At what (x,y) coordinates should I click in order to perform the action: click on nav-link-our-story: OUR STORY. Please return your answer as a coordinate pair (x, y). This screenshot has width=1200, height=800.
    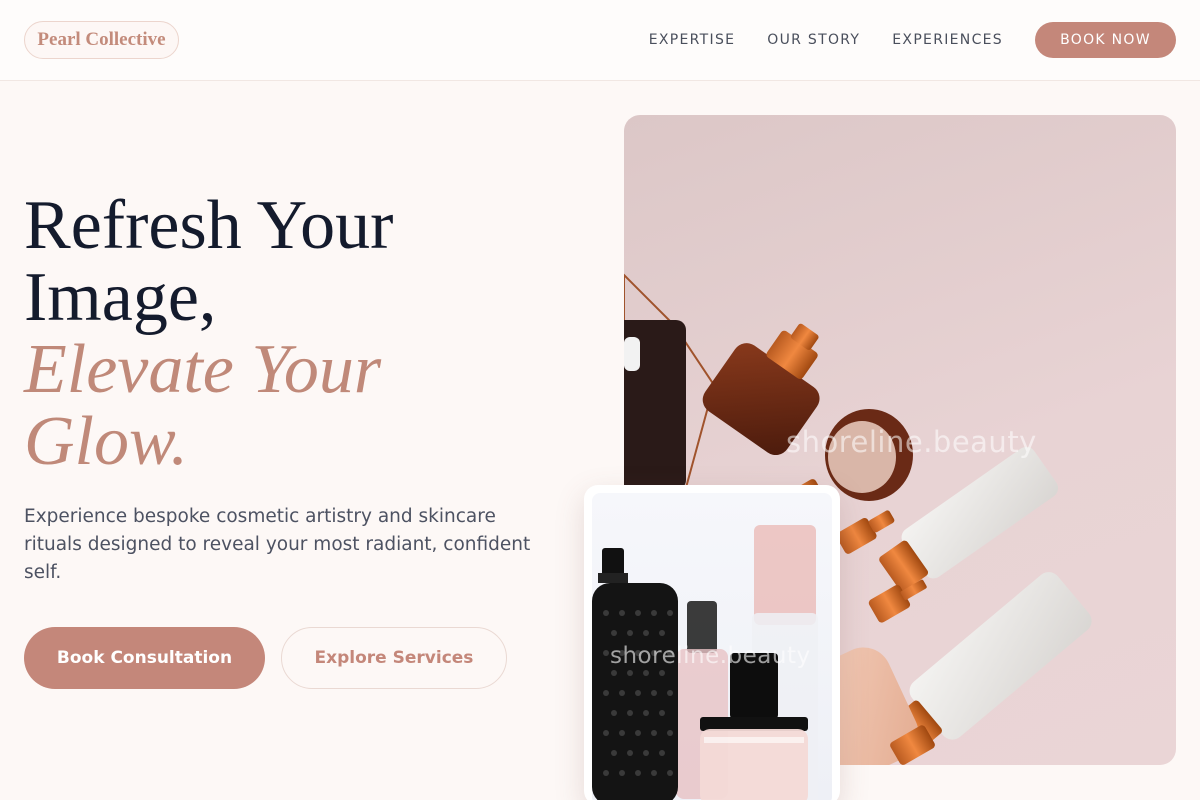
    Looking at the image, I should click on (813, 40).